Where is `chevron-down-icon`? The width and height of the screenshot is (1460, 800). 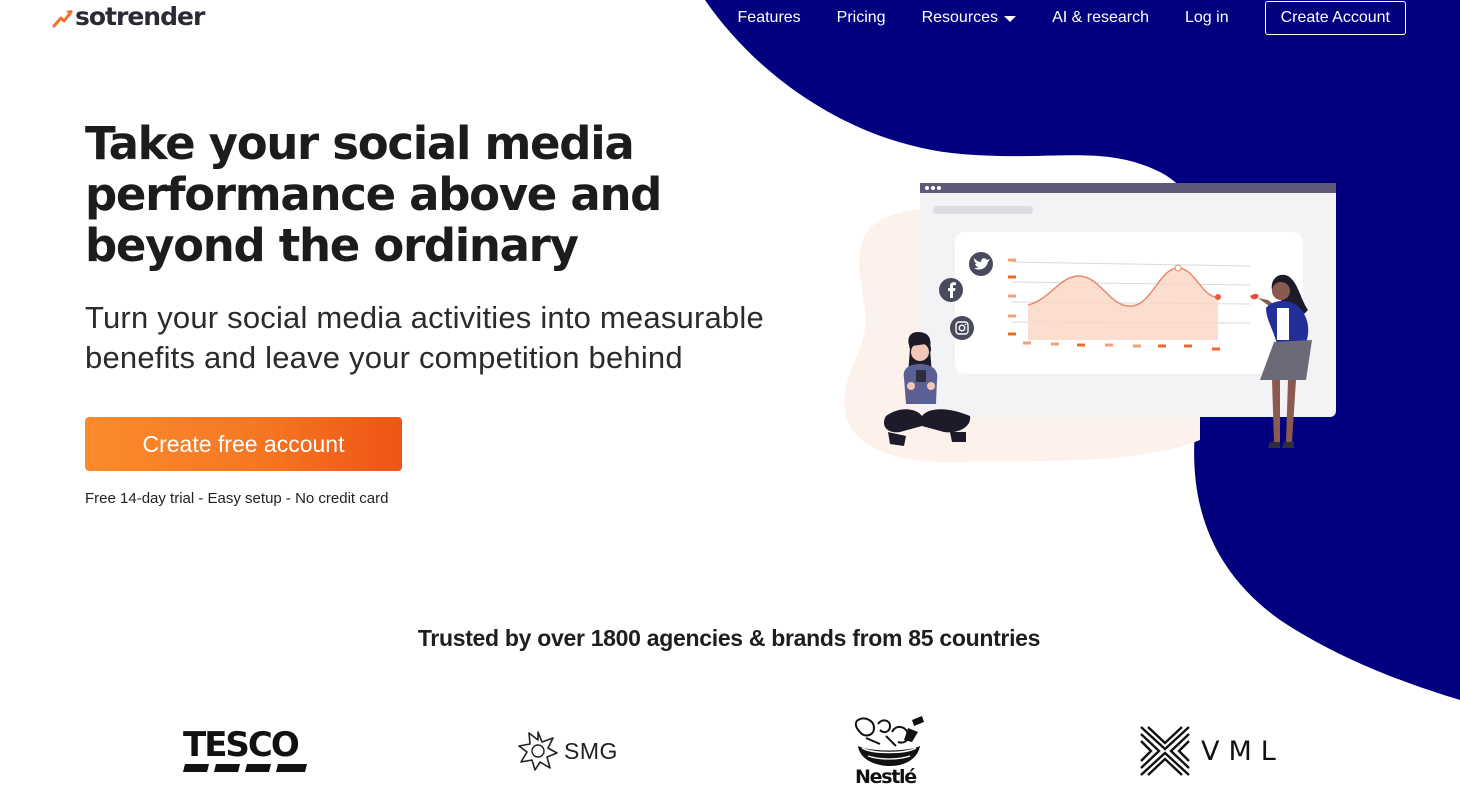 chevron-down-icon is located at coordinates (1010, 19).